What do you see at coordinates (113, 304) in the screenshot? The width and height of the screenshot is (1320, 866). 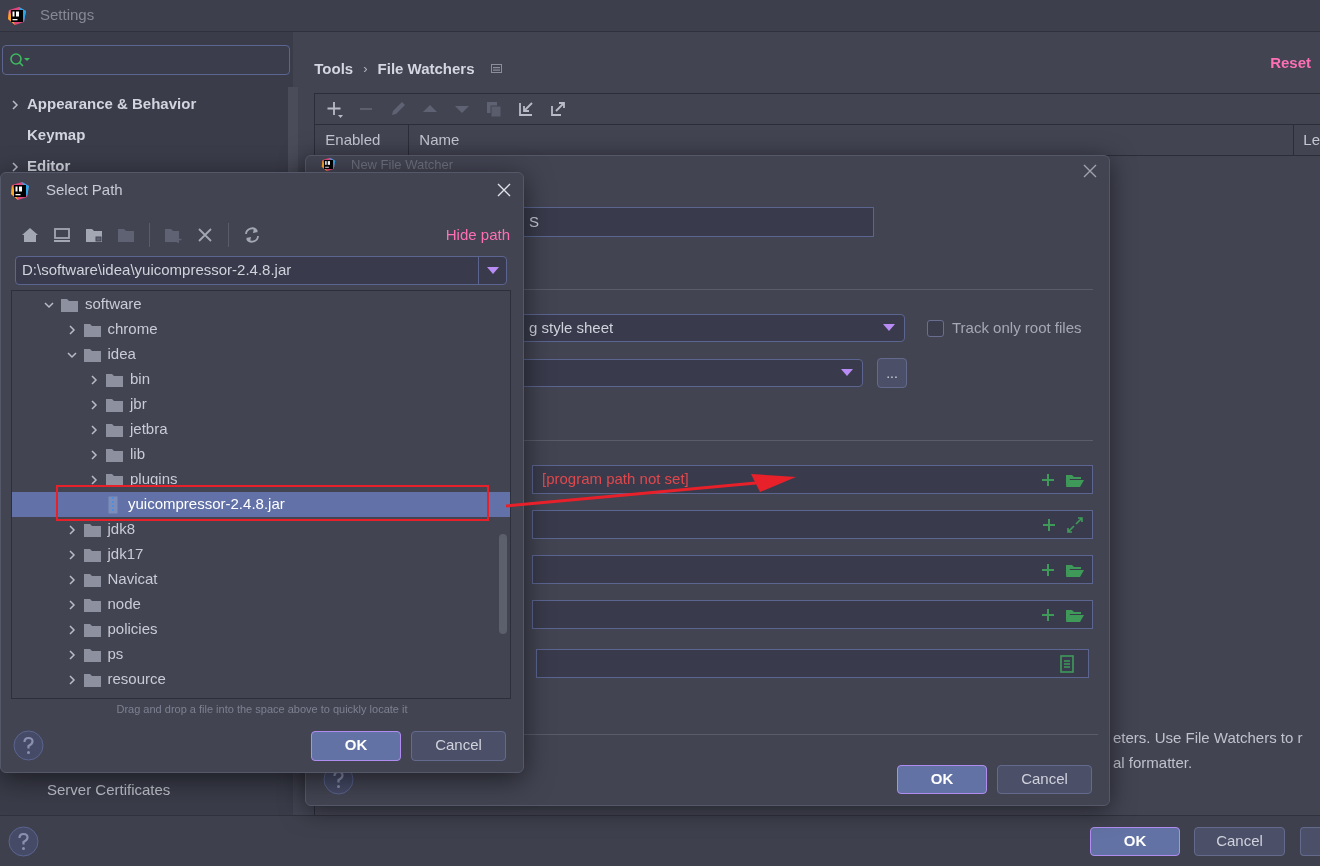 I see `folder-name: software` at bounding box center [113, 304].